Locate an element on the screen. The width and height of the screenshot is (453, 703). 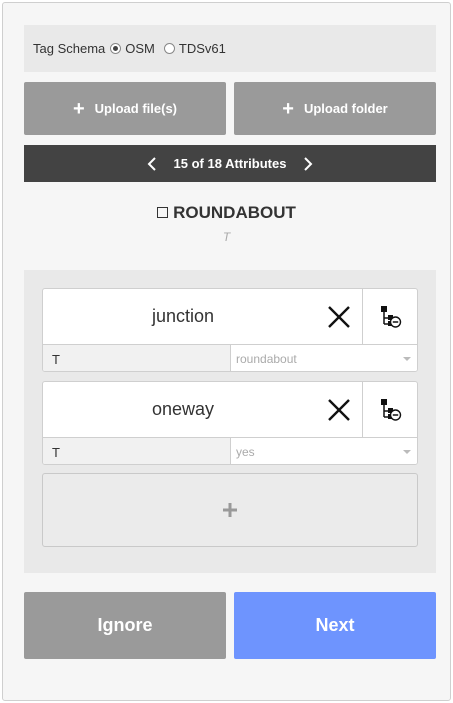
tag-value-select: yes is located at coordinates (324, 451).